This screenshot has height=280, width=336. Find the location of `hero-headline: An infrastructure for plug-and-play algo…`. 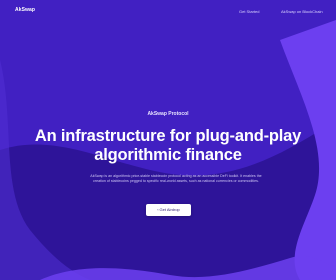

hero-headline: An infrastructure for plug-and-play algo… is located at coordinates (168, 146).